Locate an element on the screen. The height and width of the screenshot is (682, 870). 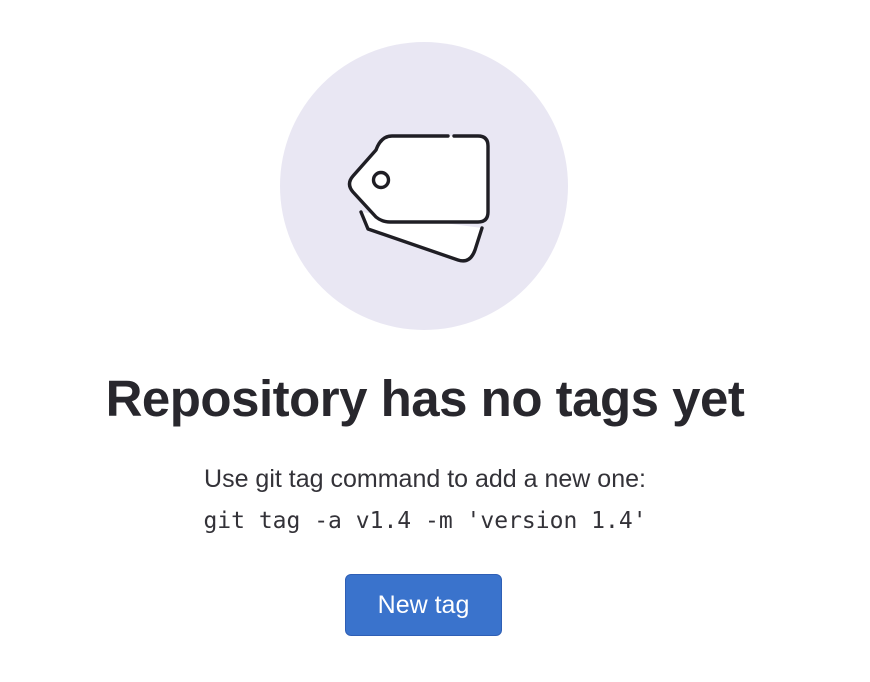
new-tag-button: New tag is located at coordinates (423, 605).